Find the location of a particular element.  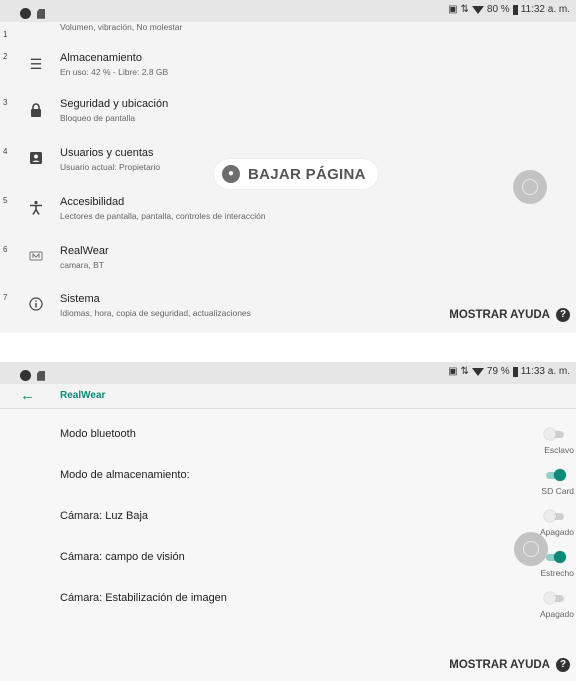

status-right: ▣ ⇅ 80 % 11:32 a. m. is located at coordinates (509, 9).